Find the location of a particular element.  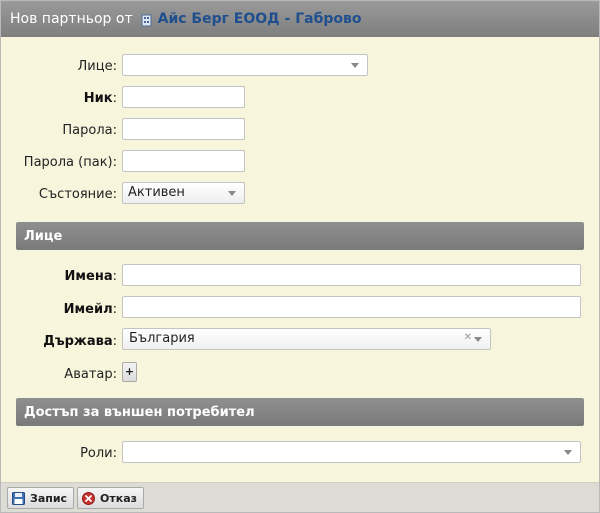

names-label: Имена: is located at coordinates (90, 276).